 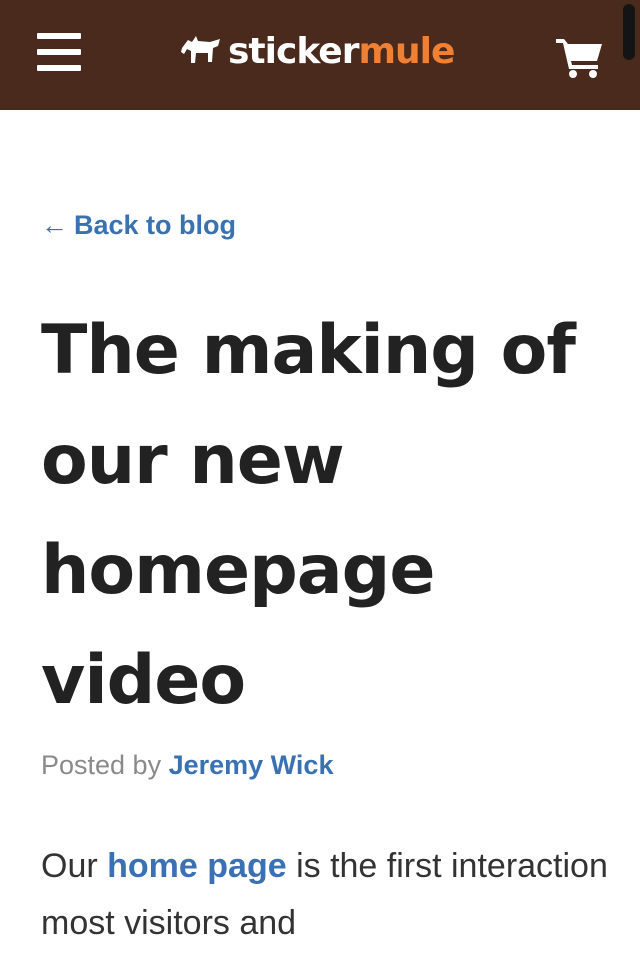 I want to click on site-header: stickermule, so click(x=320, y=55).